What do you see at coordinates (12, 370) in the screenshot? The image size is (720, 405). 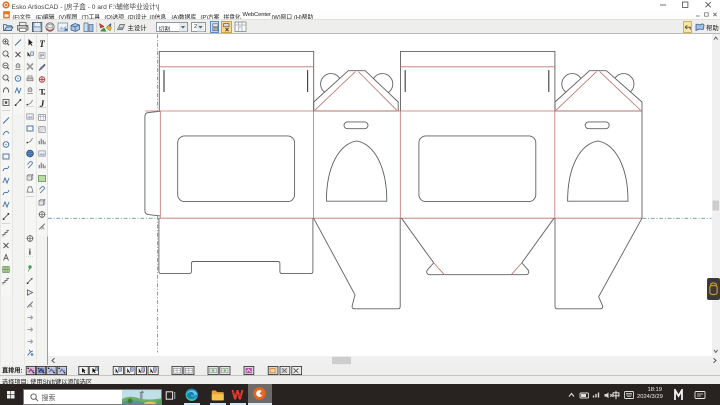 I see `svg-text: 直排用:` at bounding box center [12, 370].